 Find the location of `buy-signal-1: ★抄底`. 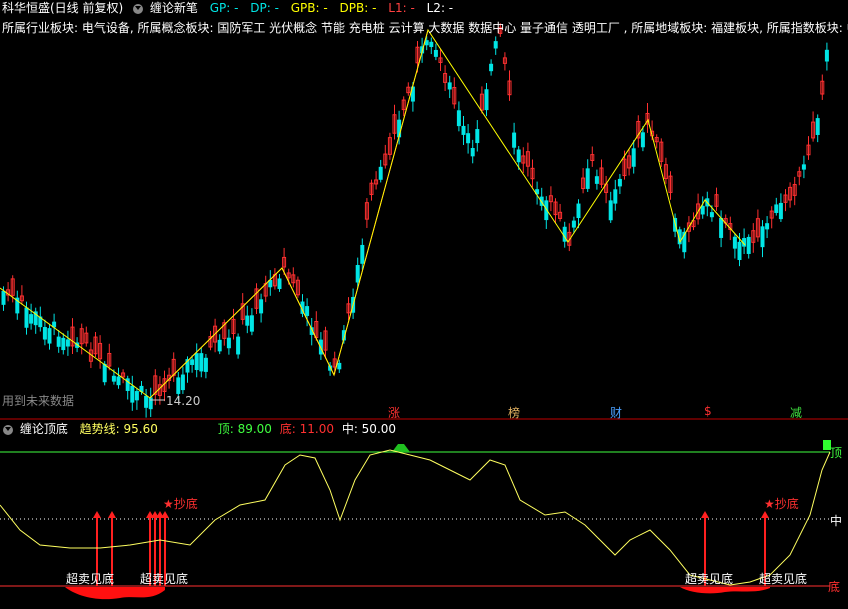

buy-signal-1: ★抄底 is located at coordinates (180, 504).